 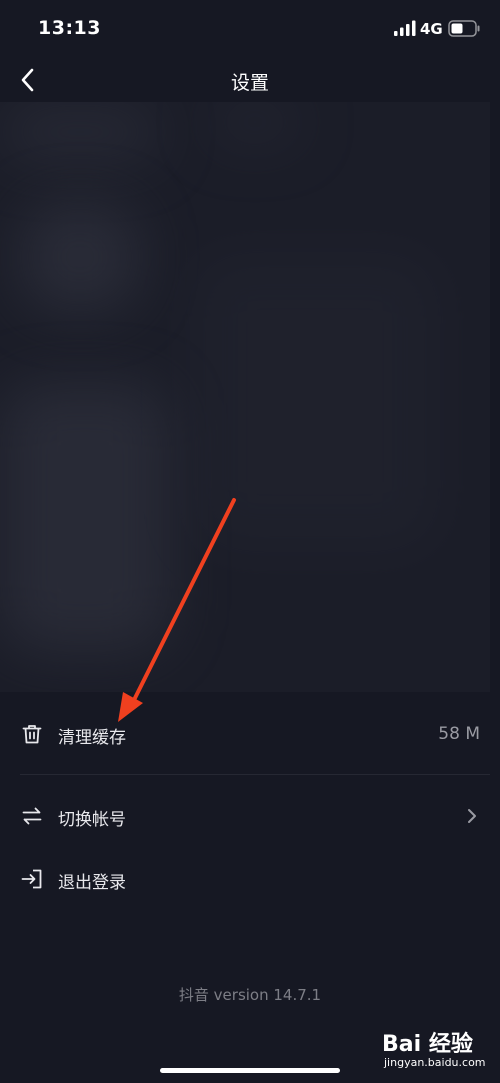 I want to click on watermark-url: jingyan.baidu.com, so click(x=435, y=1062).